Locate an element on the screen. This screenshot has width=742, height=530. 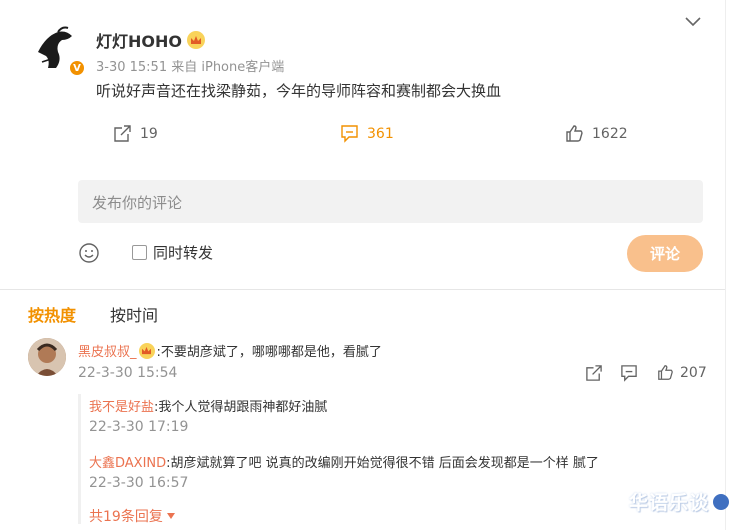
like-button: 1622 is located at coordinates (596, 133).